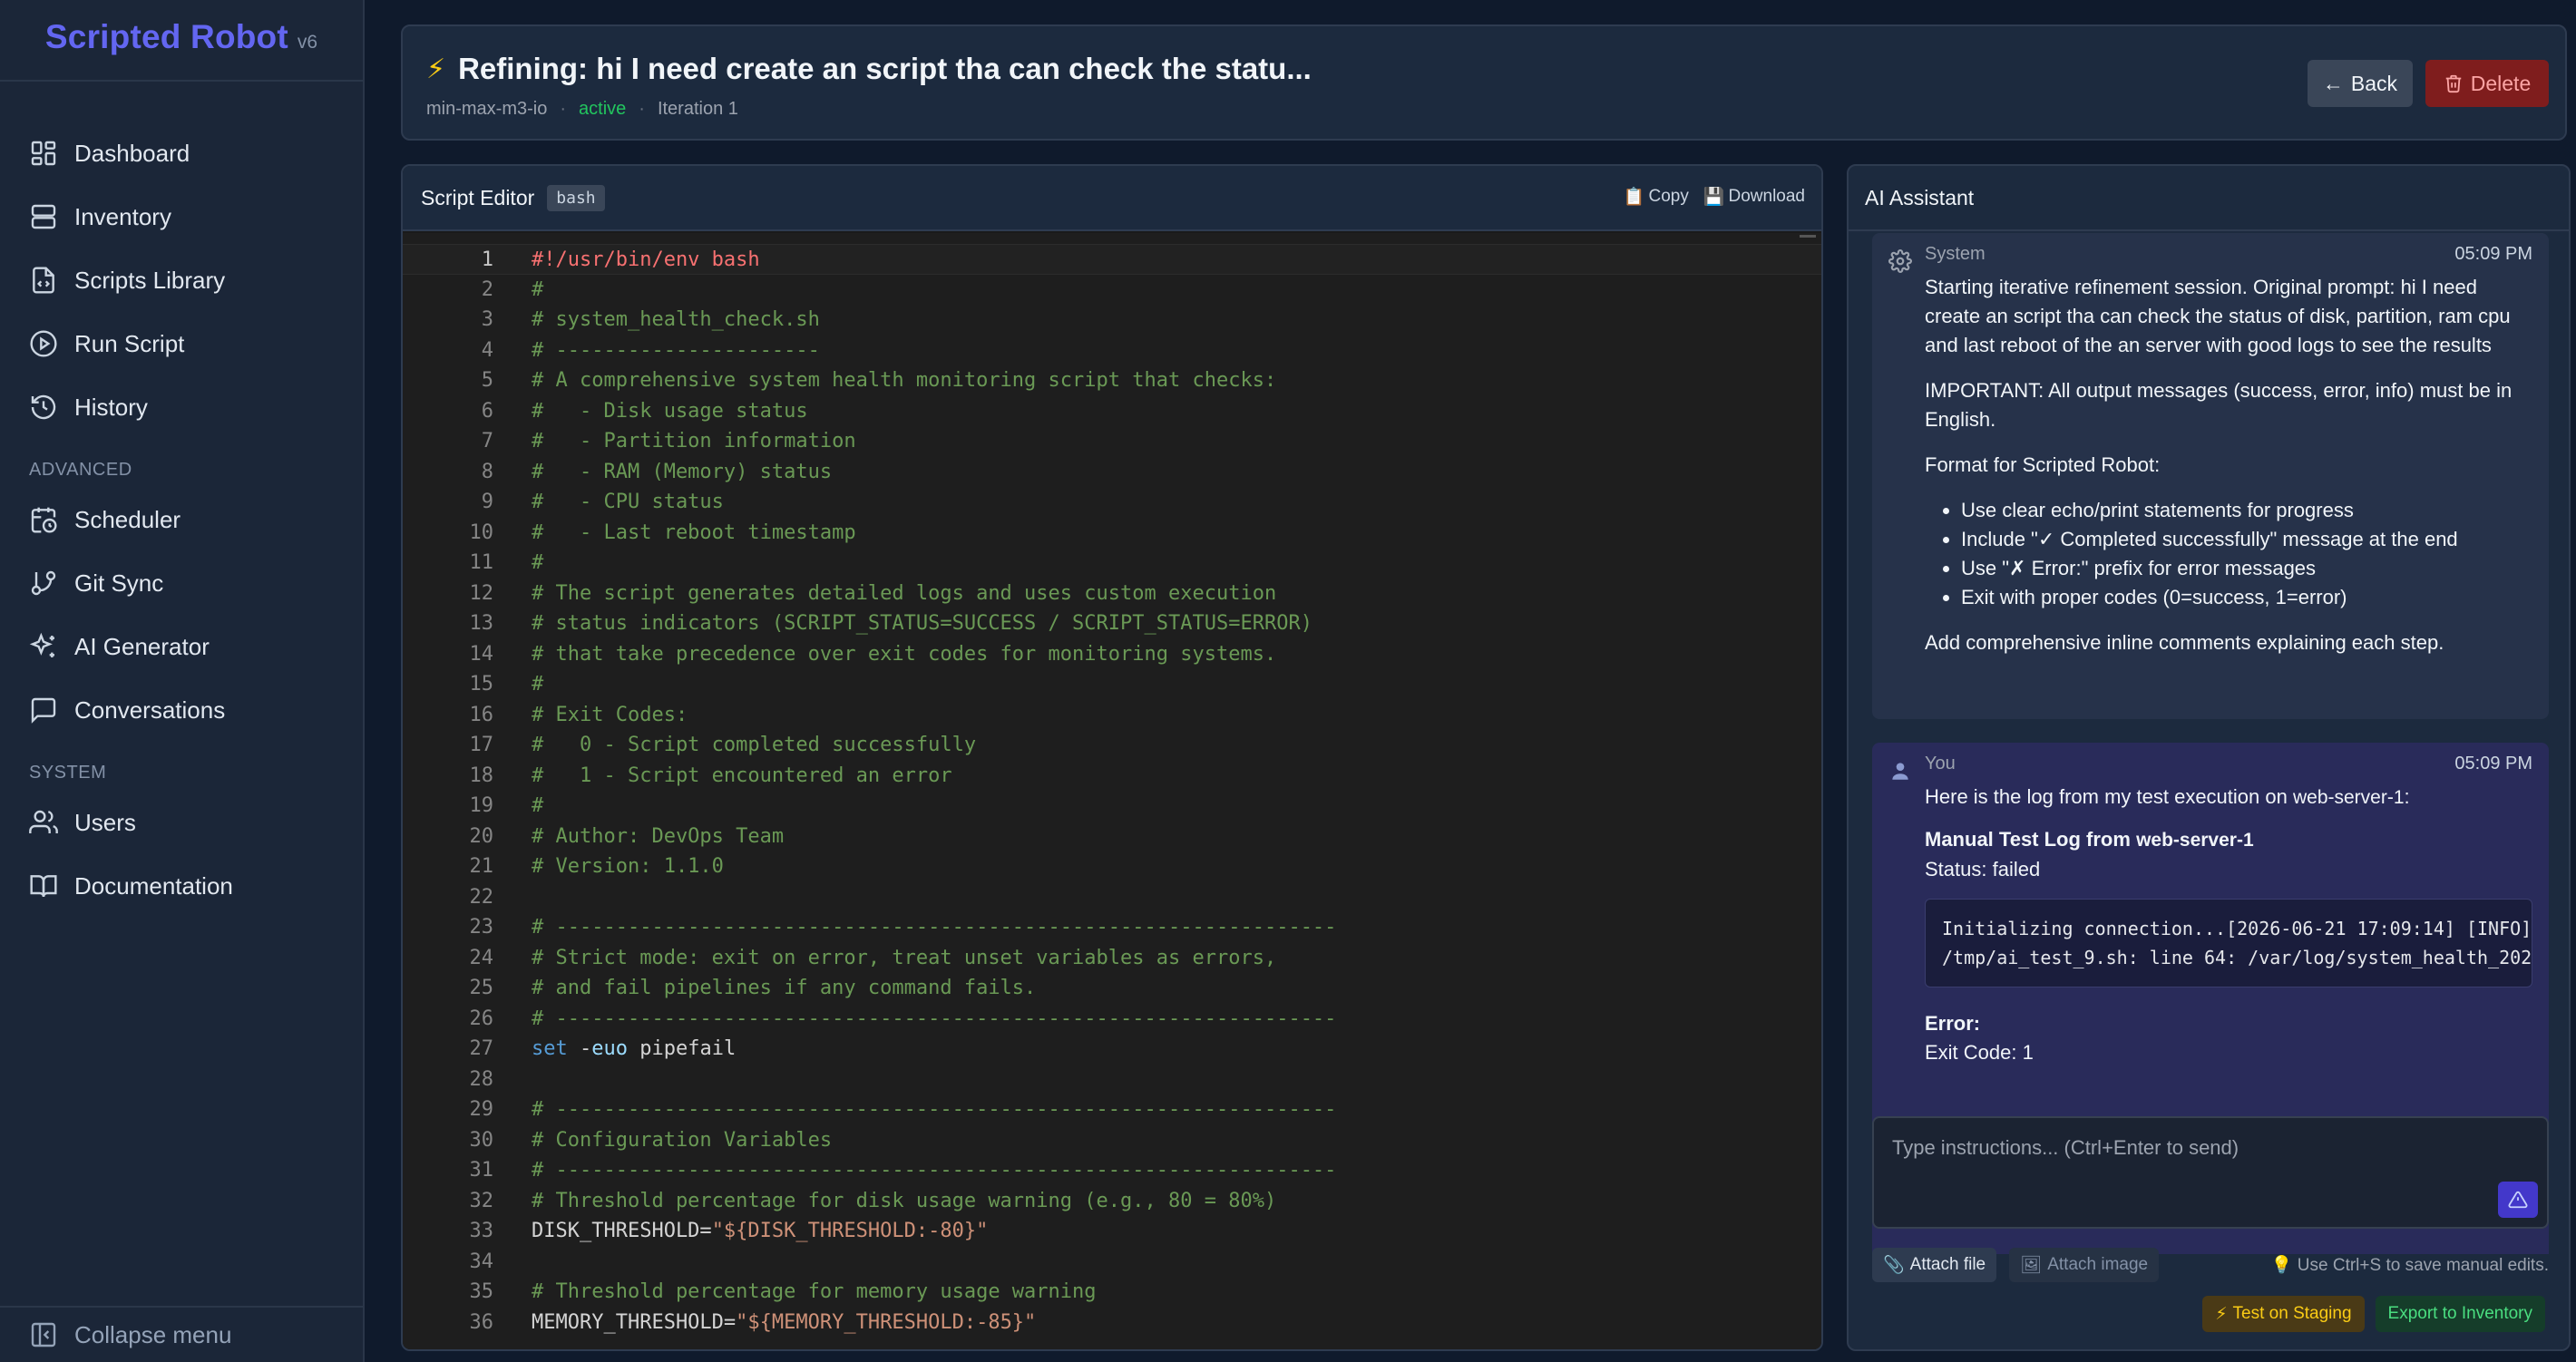 This screenshot has width=2576, height=1362. I want to click on code-line: 21 # Version: 1.1.0, so click(1112, 866).